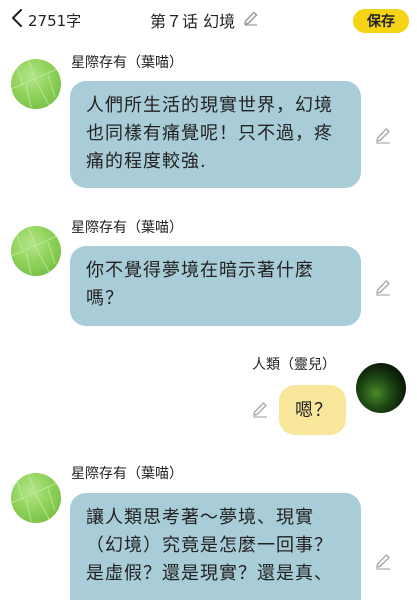 The height and width of the screenshot is (600, 417). What do you see at coordinates (381, 21) in the screenshot?
I see `save-button: 保存` at bounding box center [381, 21].